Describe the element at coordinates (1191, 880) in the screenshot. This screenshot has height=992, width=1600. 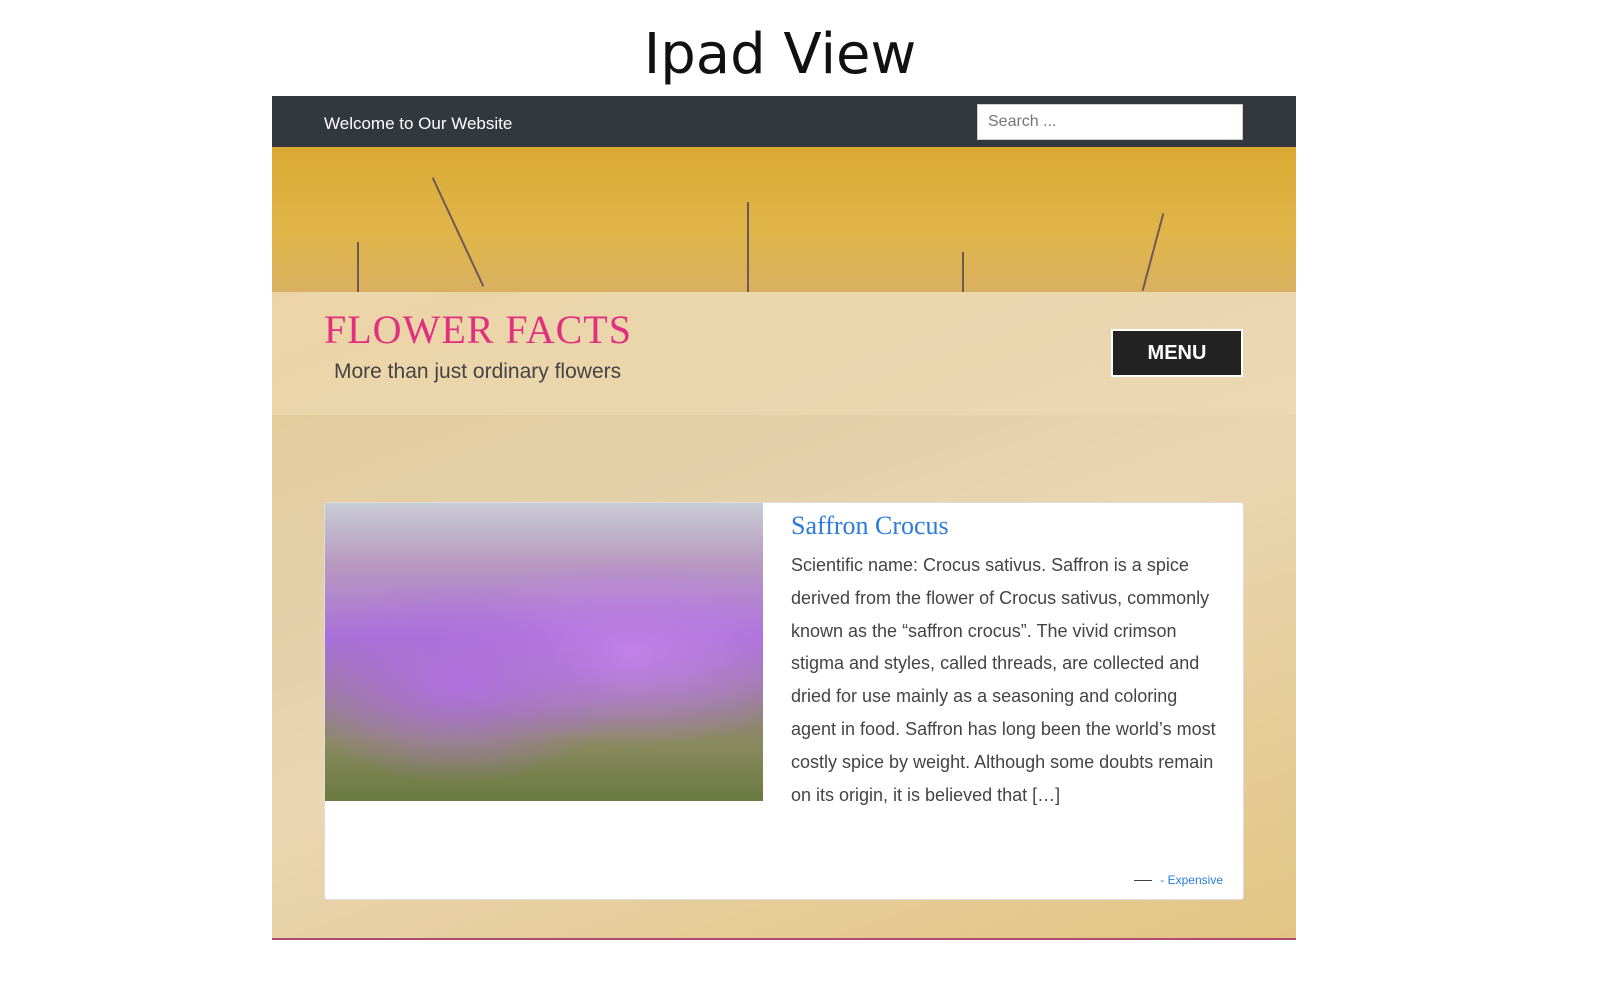
I see `category-link: - Expensive` at that location.